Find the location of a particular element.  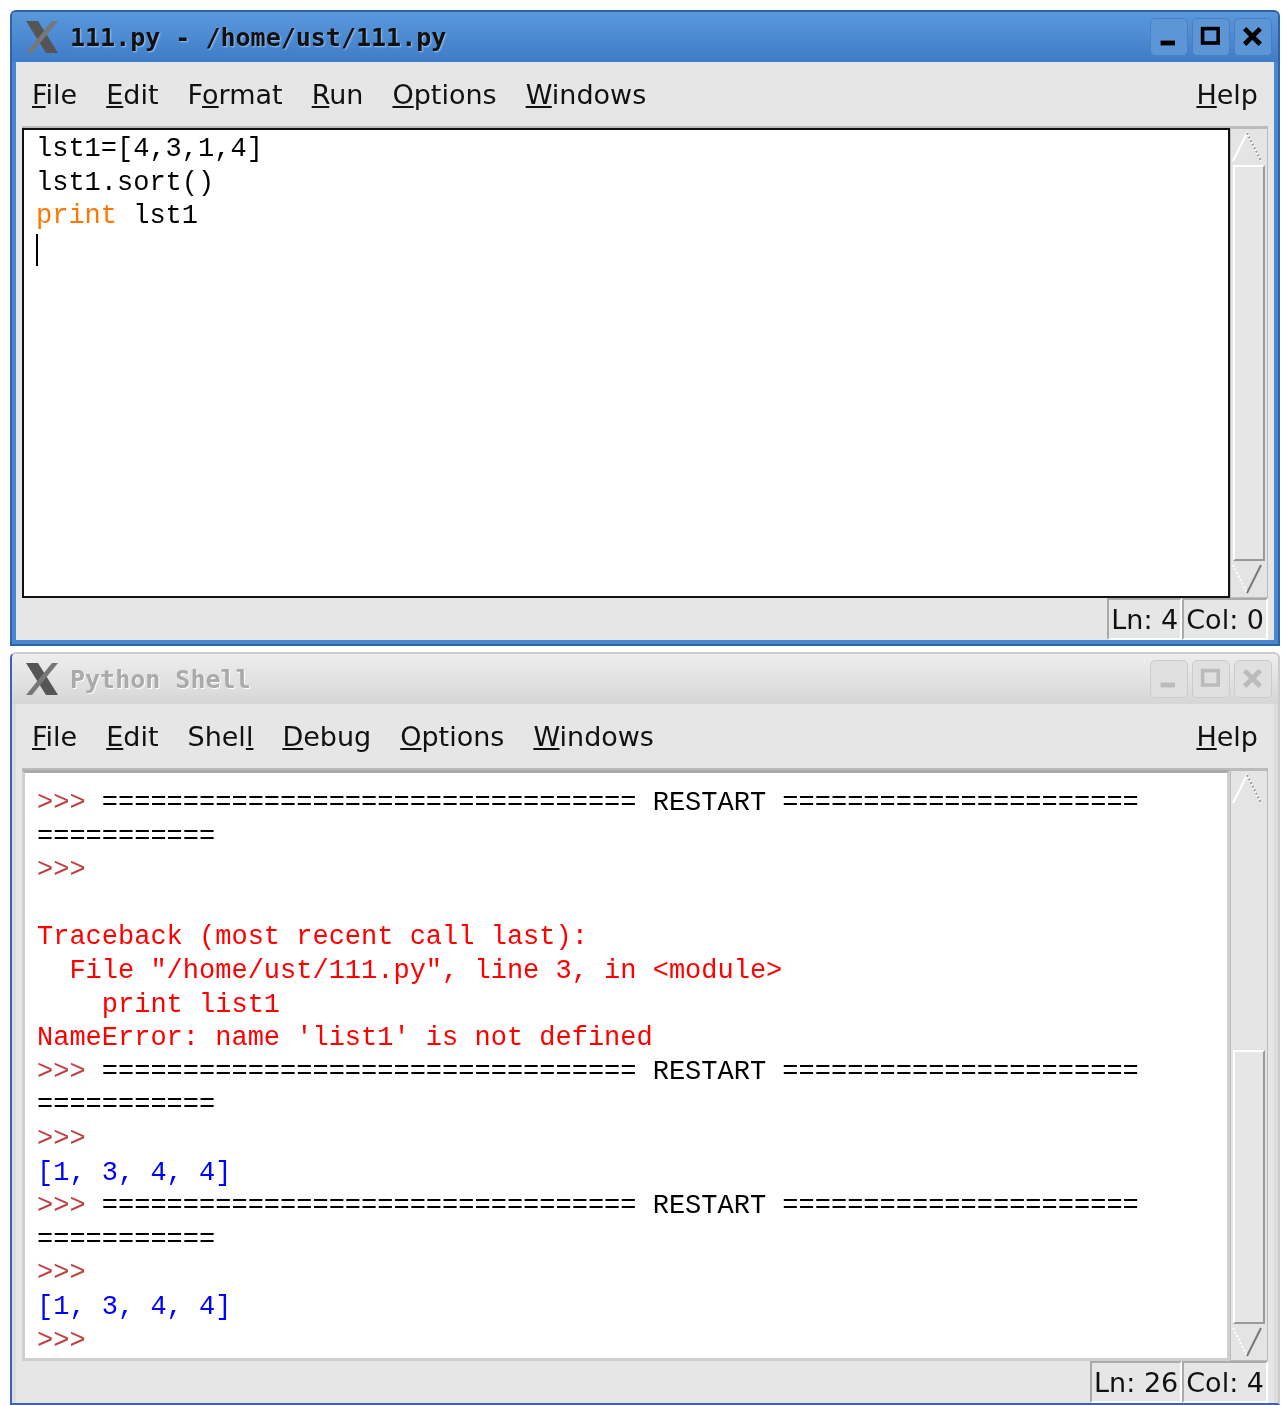

menu-item: Debug is located at coordinates (327, 736).